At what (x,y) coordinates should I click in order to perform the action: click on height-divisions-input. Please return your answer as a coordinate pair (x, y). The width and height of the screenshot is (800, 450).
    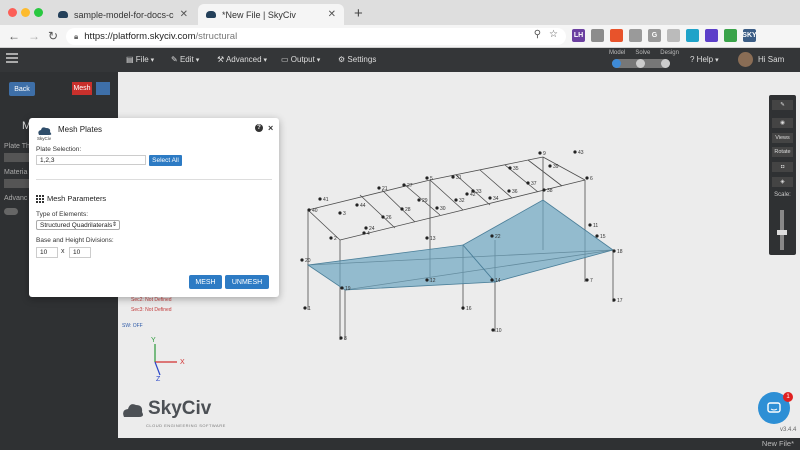
    Looking at the image, I should click on (80, 252).